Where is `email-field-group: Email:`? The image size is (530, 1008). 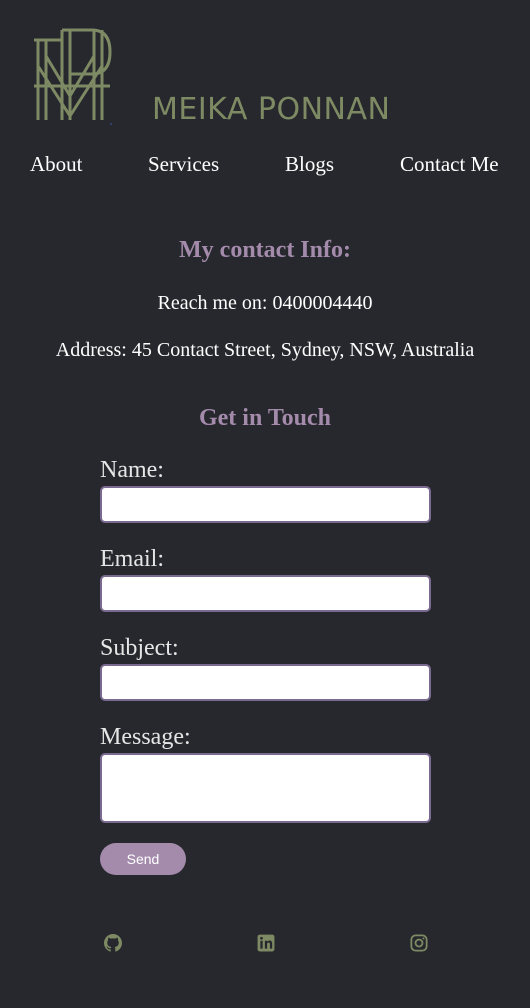 email-field-group: Email: is located at coordinates (265, 589).